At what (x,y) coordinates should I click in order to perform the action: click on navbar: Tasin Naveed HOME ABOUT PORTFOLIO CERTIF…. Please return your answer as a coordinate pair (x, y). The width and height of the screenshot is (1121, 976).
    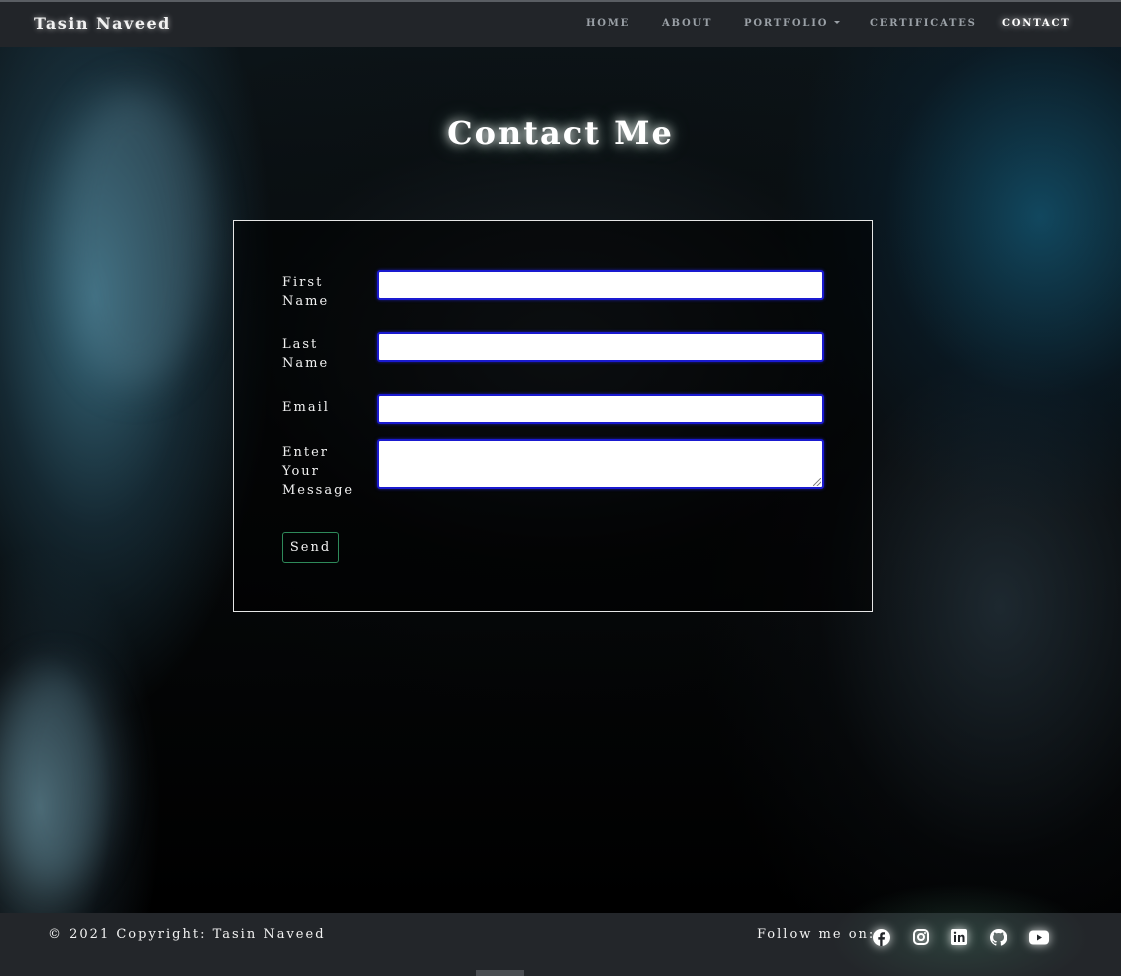
    Looking at the image, I should click on (560, 23).